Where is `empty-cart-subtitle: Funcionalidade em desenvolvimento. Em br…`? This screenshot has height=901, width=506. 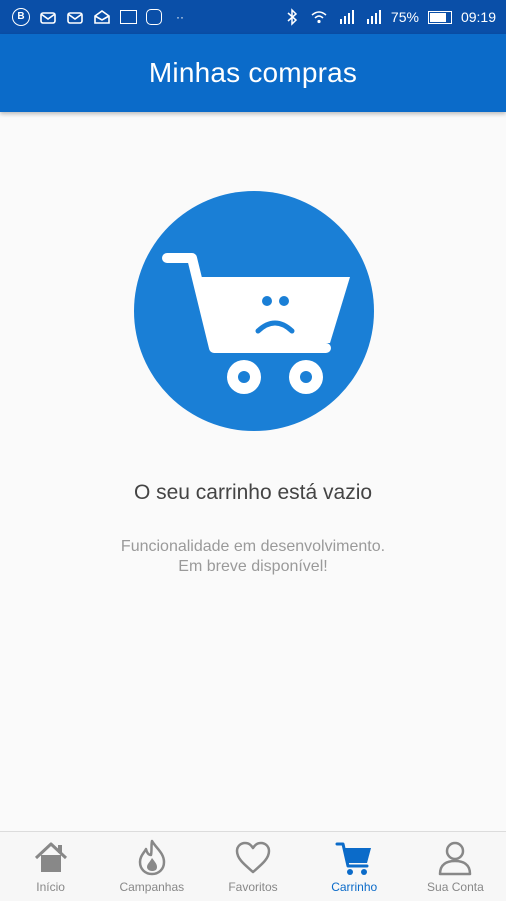 empty-cart-subtitle: Funcionalidade em desenvolvimento. Em br… is located at coordinates (253, 557).